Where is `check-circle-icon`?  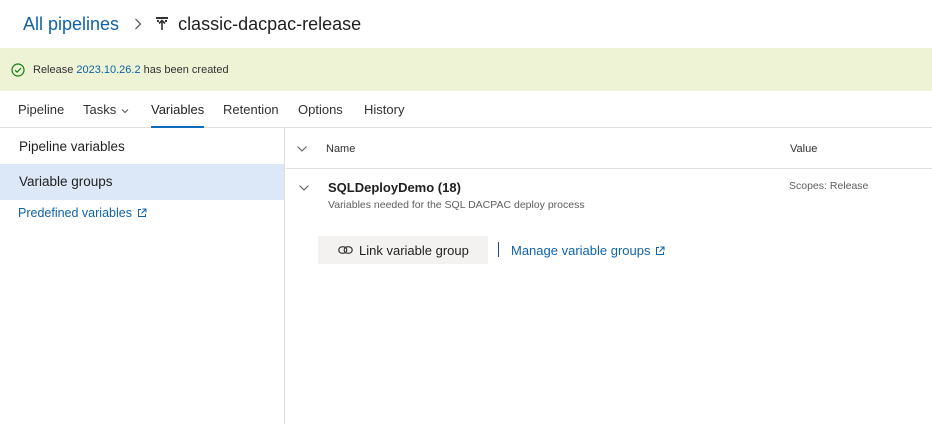 check-circle-icon is located at coordinates (18, 69).